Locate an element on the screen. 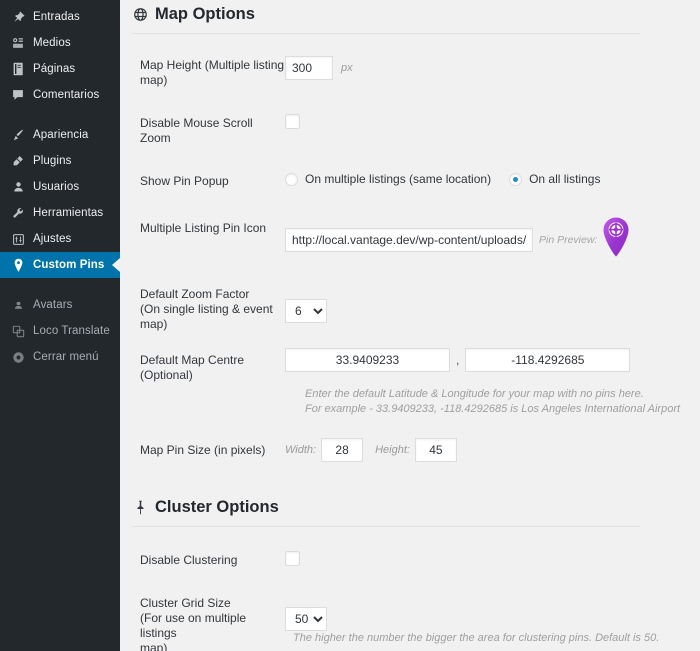  radio-option-multiple-listings: On multiple listings (same location) is located at coordinates (388, 179).